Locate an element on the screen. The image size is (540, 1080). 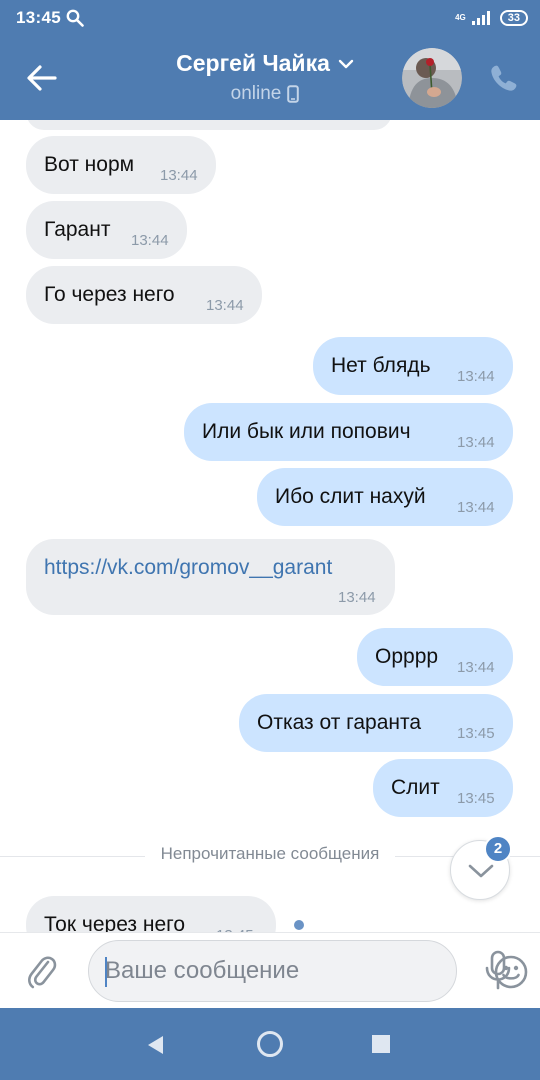
message-bubble: Го через него 13:44 is located at coordinates (144, 295).